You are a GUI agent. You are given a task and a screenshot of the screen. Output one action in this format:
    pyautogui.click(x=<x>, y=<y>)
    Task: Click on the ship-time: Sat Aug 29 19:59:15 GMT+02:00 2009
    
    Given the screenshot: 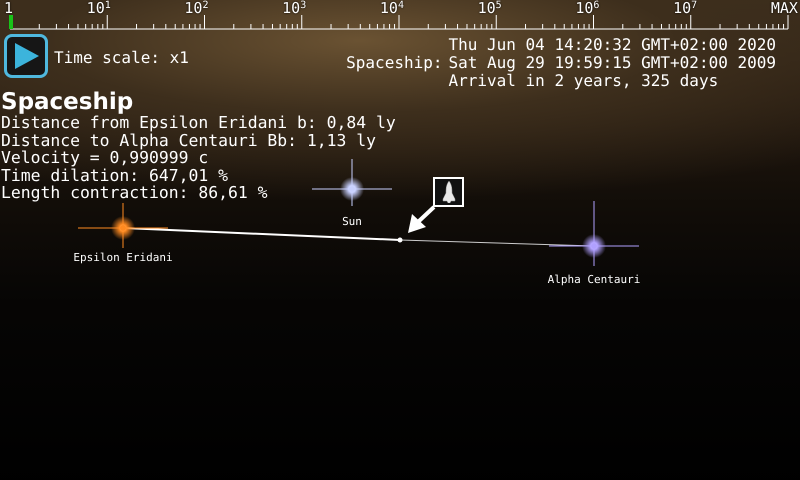 What is the action you would take?
    pyautogui.click(x=612, y=63)
    